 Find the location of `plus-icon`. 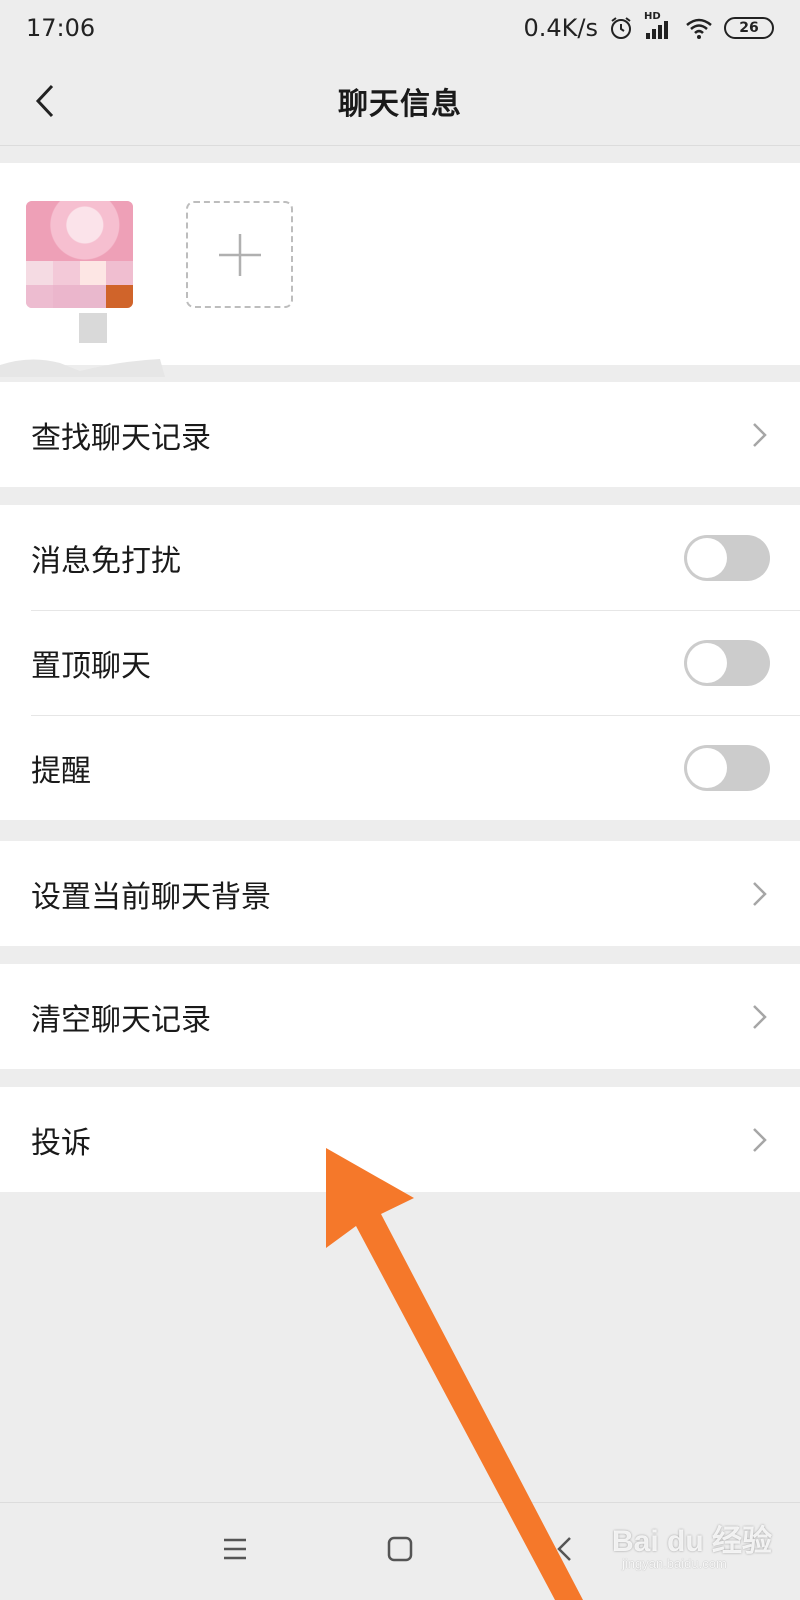

plus-icon is located at coordinates (239, 254).